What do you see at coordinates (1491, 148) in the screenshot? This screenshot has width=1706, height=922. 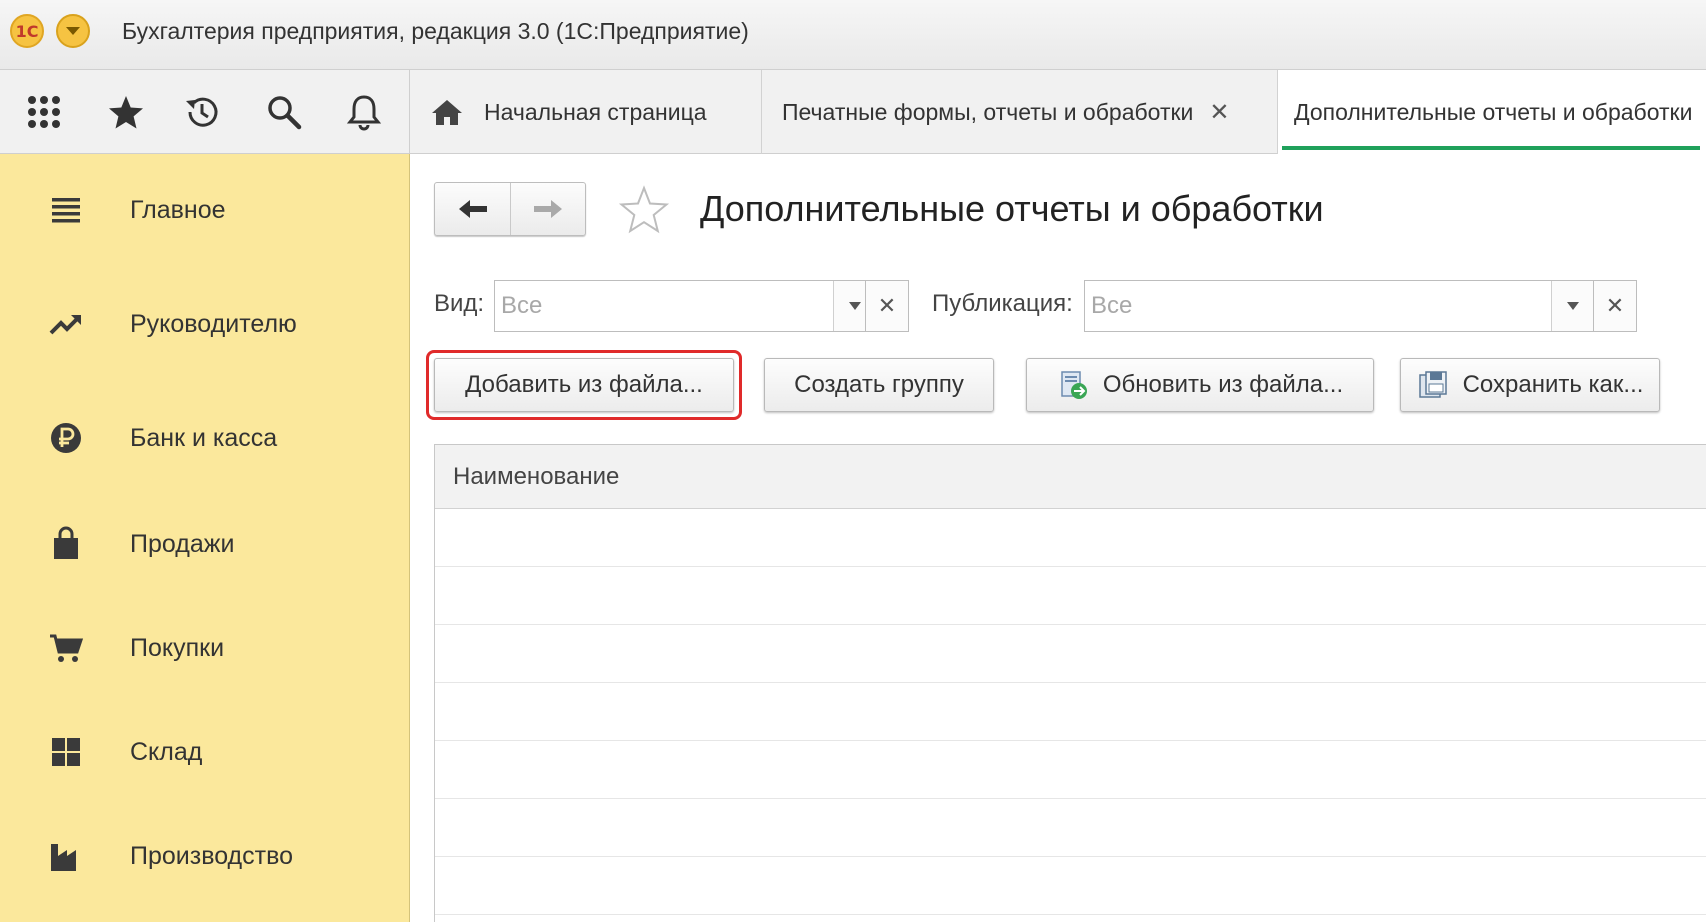 I see `active-tab-indicator` at bounding box center [1491, 148].